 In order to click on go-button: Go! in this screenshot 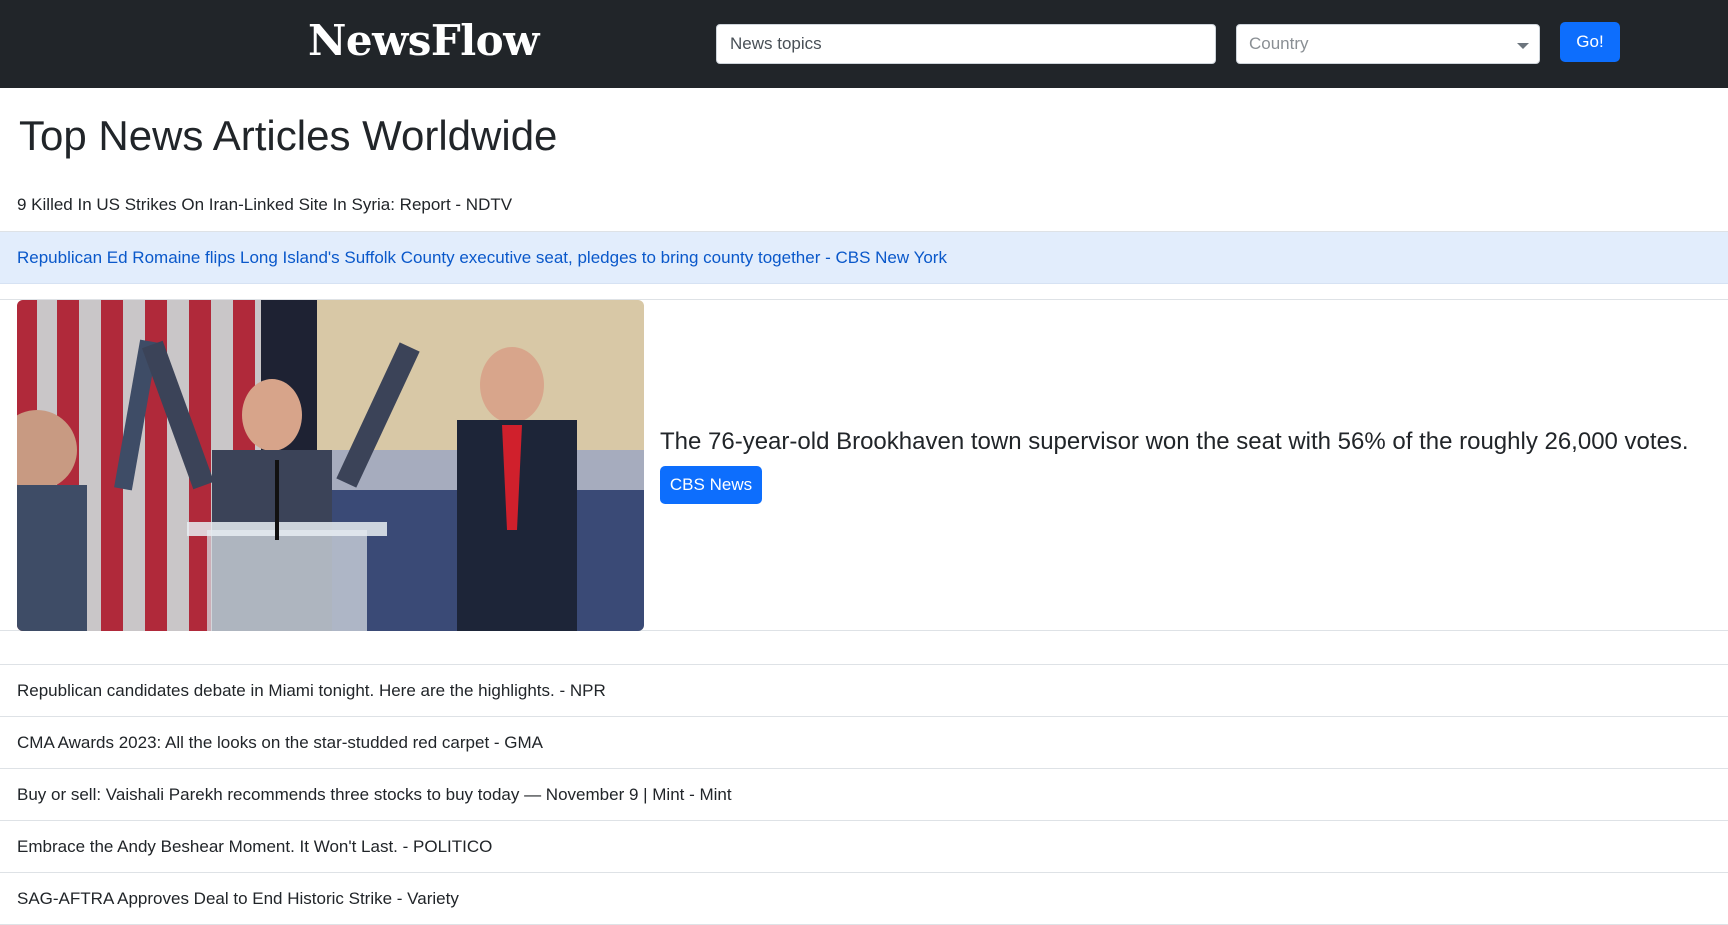, I will do `click(1590, 42)`.